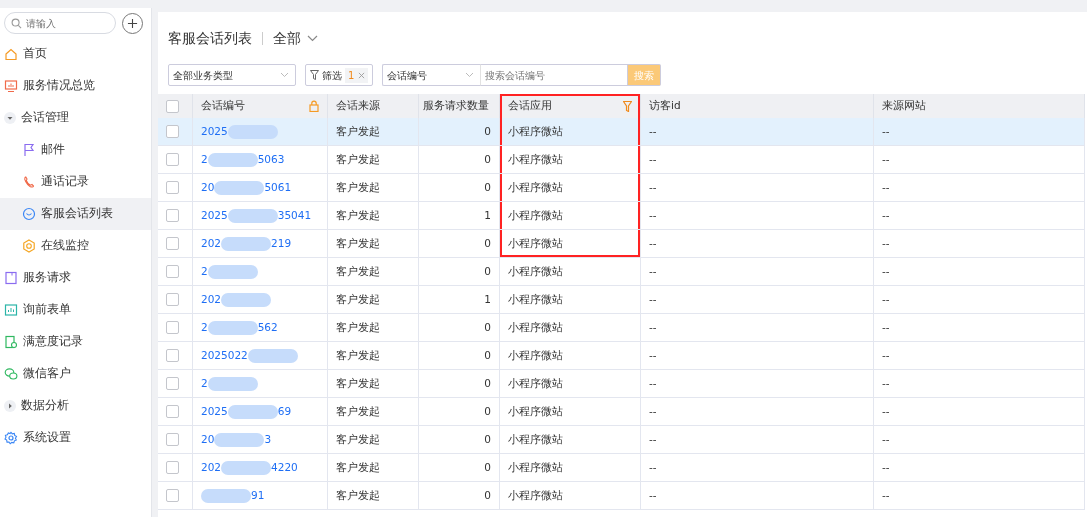 The height and width of the screenshot is (517, 1087). What do you see at coordinates (210, 38) in the screenshot?
I see `page-title: 客服会话列表` at bounding box center [210, 38].